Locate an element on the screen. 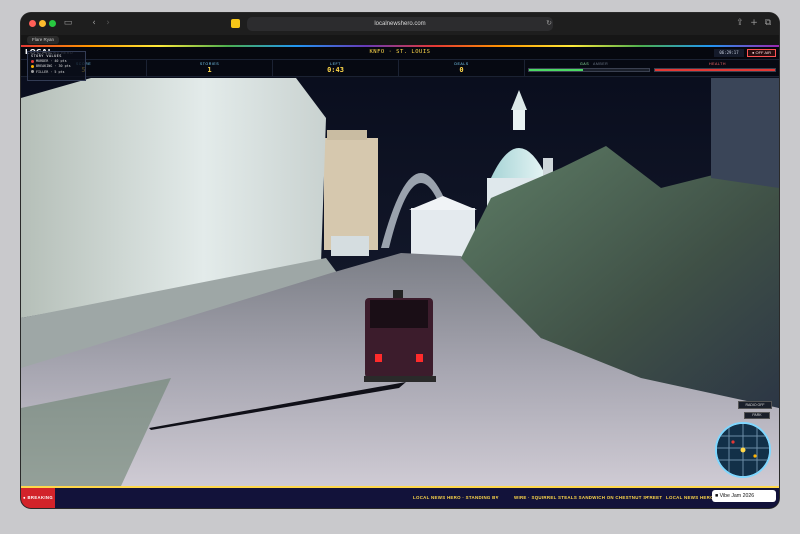 This screenshot has height=534, width=800. legend-text: FILLER · 5 pts is located at coordinates (50, 71).